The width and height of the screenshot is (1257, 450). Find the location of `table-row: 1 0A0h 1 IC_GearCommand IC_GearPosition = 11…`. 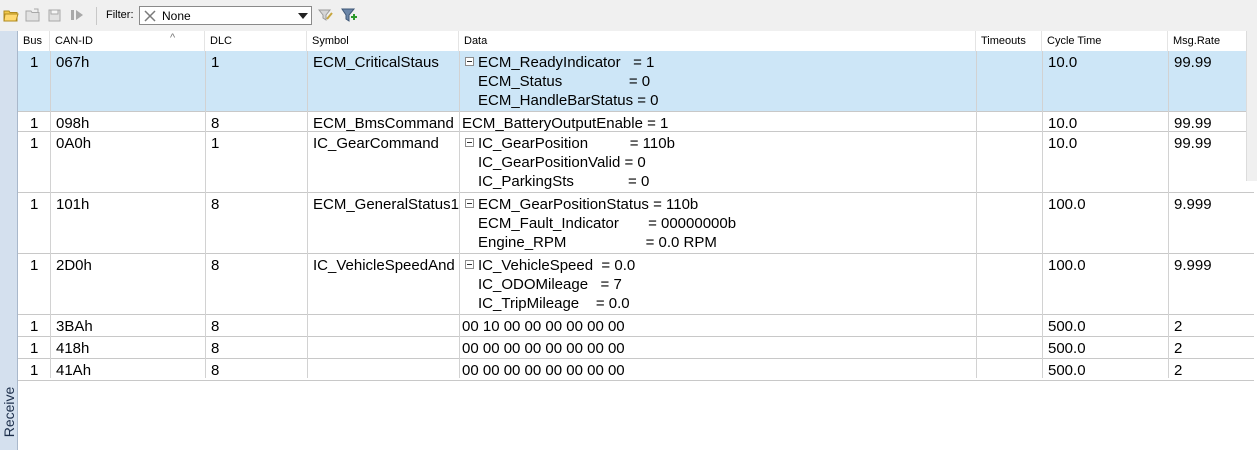

table-row: 1 0A0h 1 IC_GearCommand IC_GearPosition = 11… is located at coordinates (636, 162).